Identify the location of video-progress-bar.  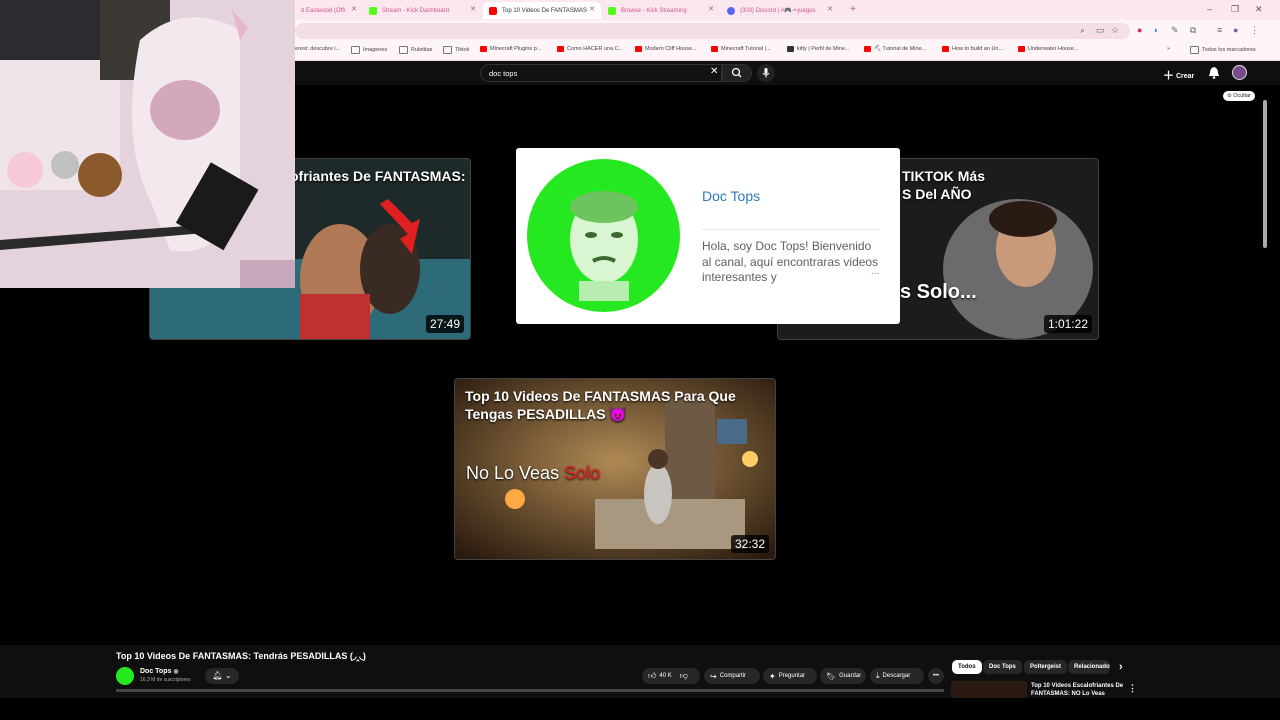
(530, 690).